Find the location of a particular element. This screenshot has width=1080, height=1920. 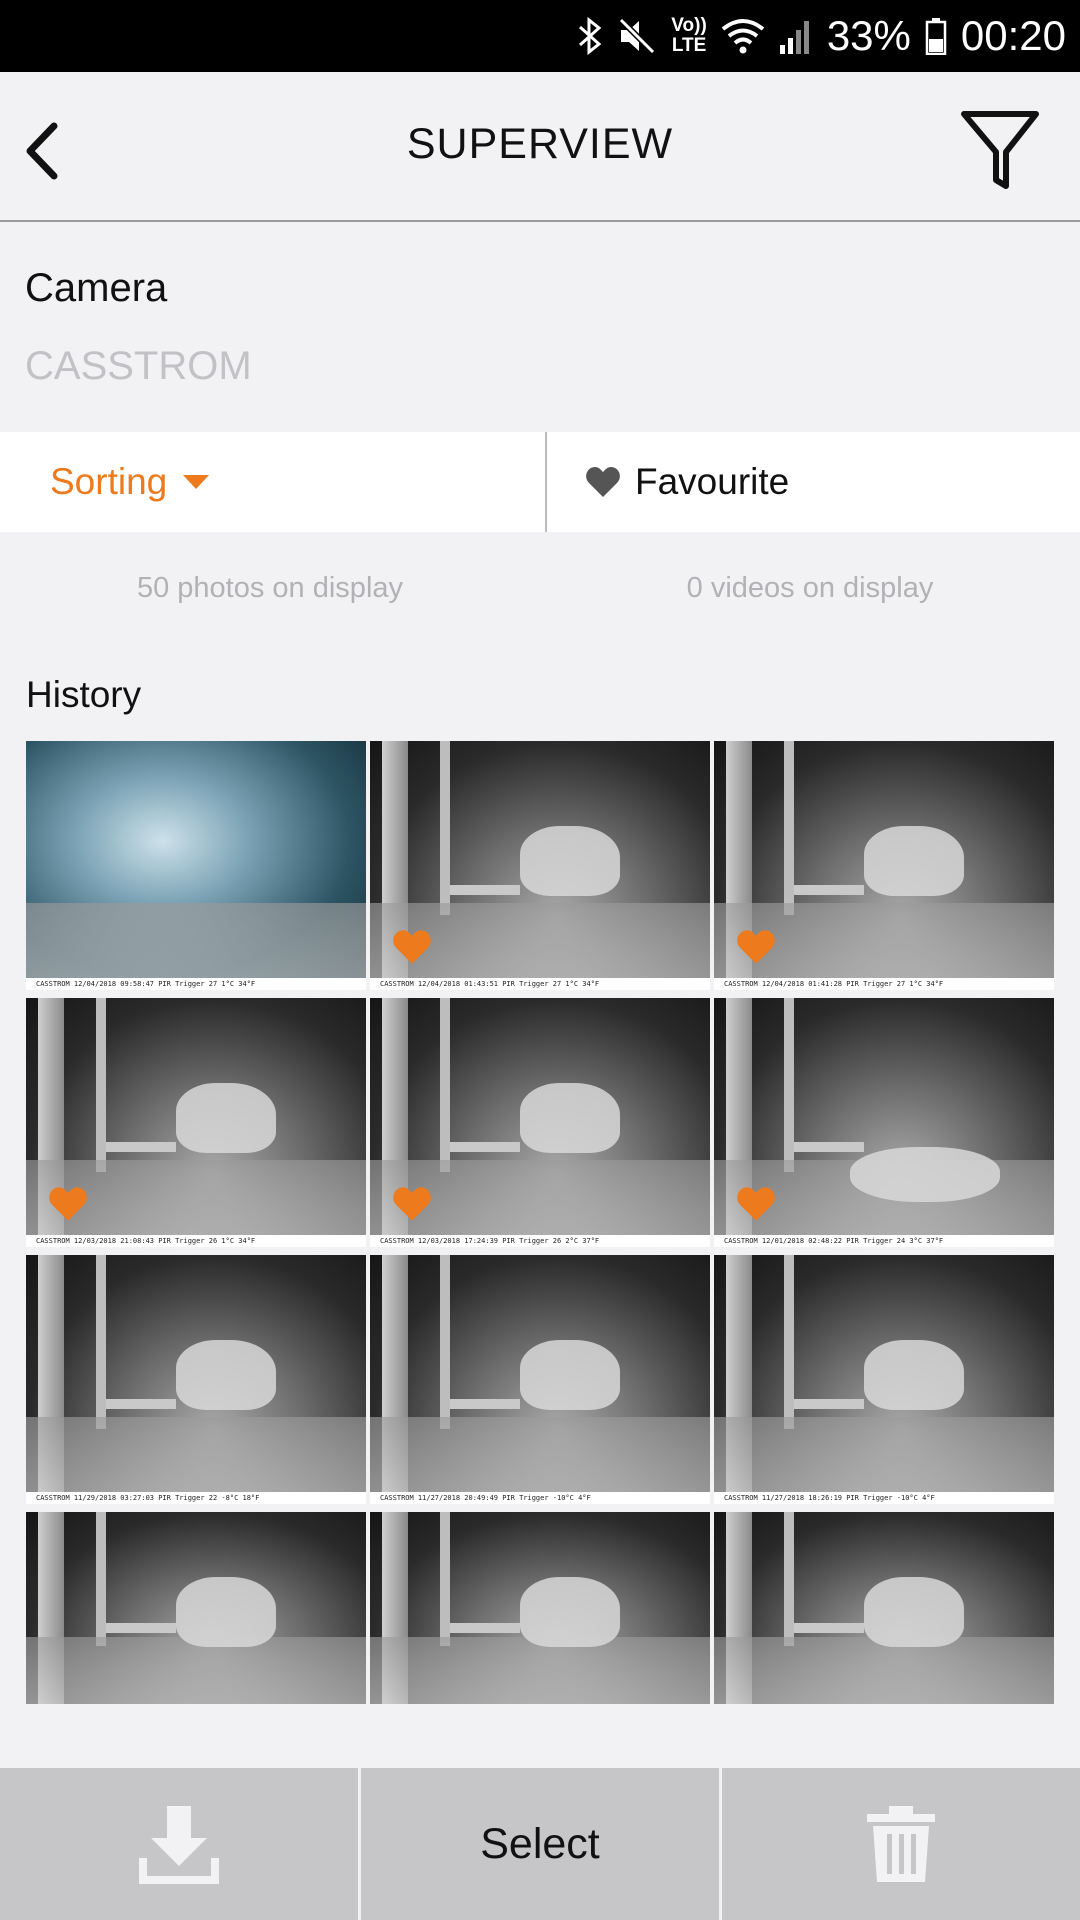

mute-icon is located at coordinates (637, 36).